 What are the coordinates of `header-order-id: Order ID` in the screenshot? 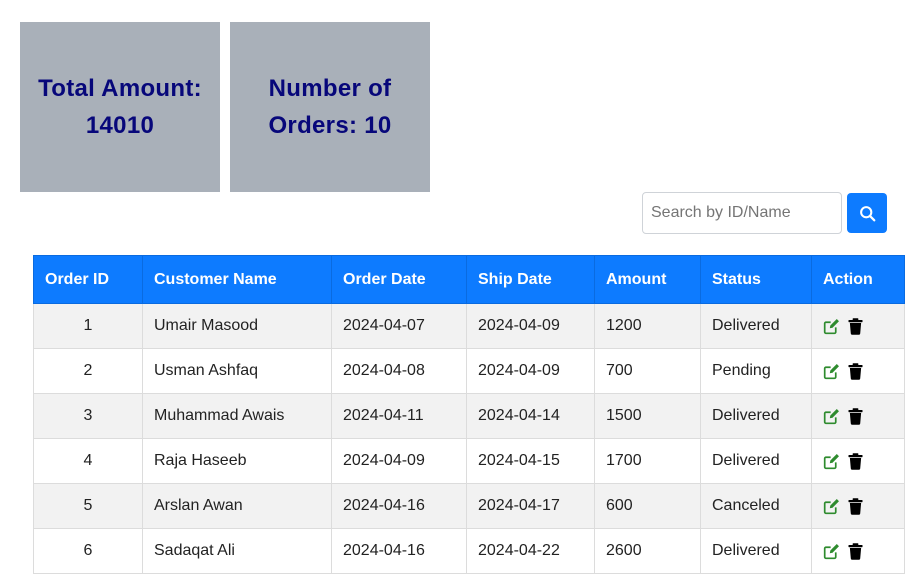 It's located at (88, 279).